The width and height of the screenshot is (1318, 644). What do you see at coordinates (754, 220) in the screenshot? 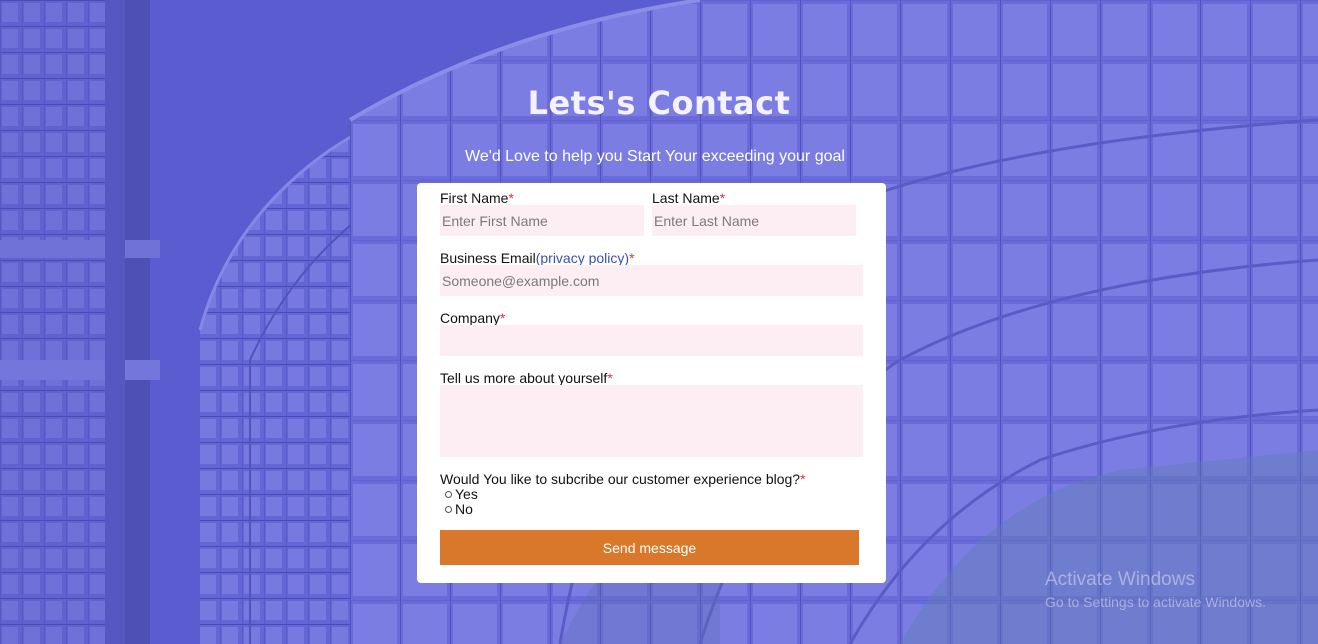
I see `last-name-input` at bounding box center [754, 220].